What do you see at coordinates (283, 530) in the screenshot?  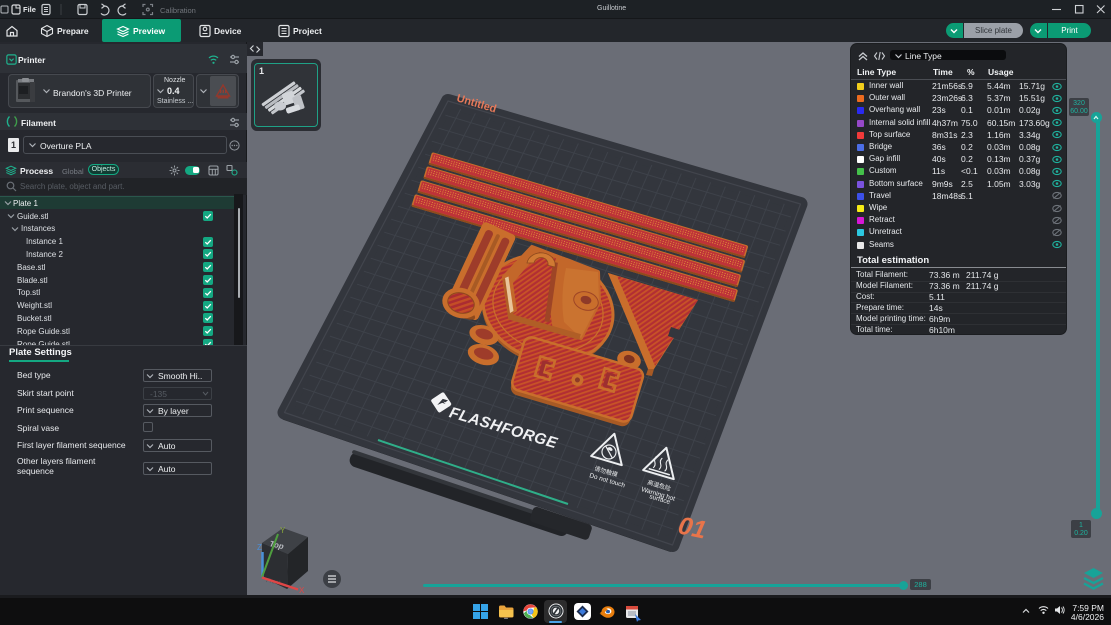 I see `svg-text: Y` at bounding box center [283, 530].